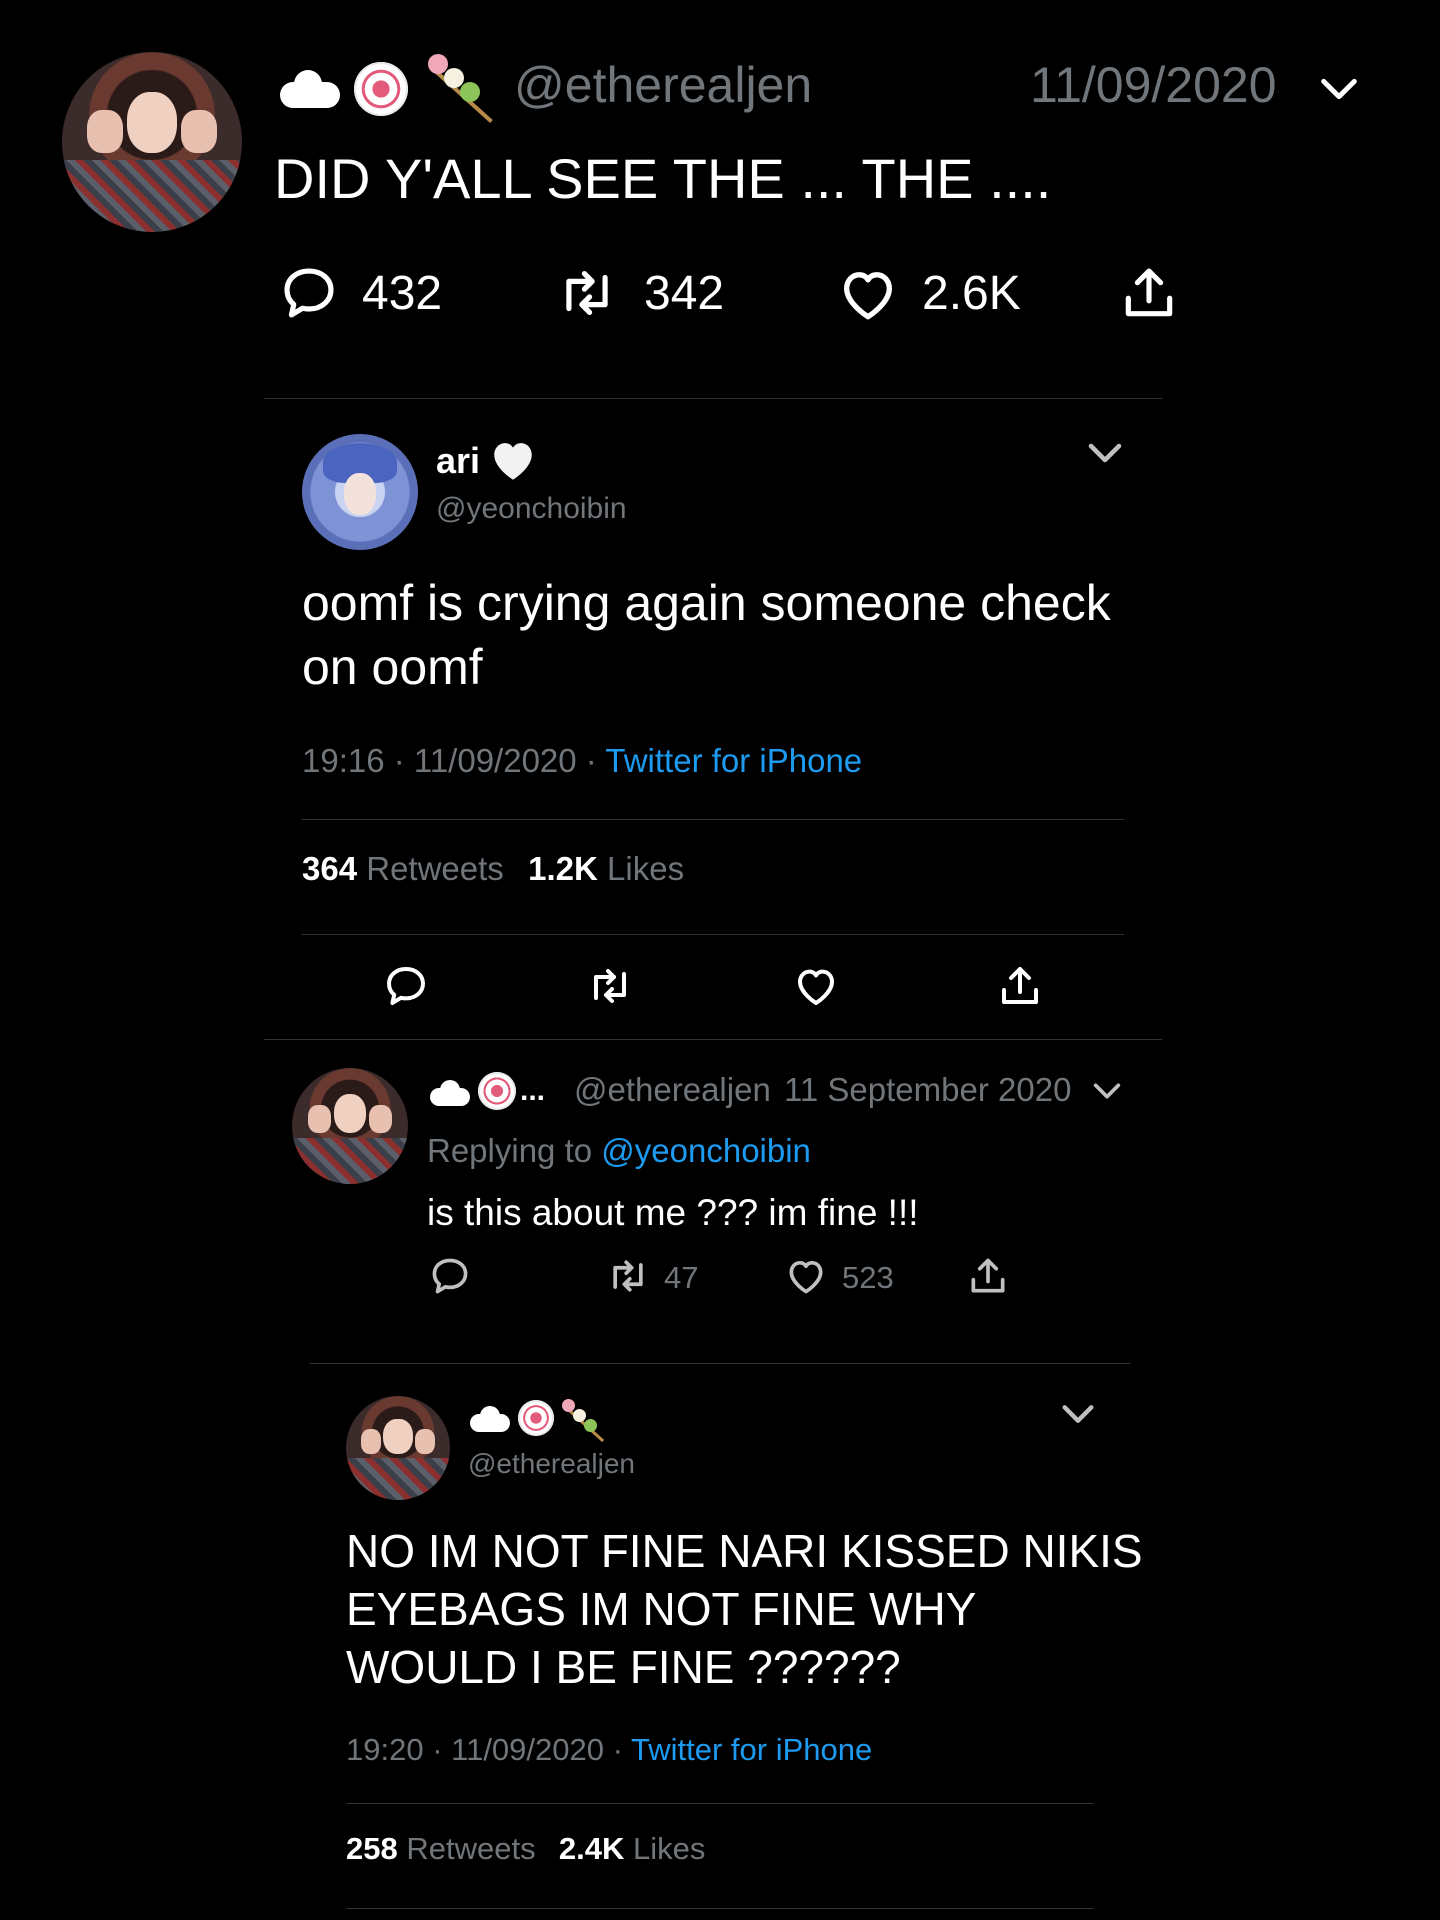  What do you see at coordinates (372, 1848) in the screenshot?
I see `retweet-count: 258` at bounding box center [372, 1848].